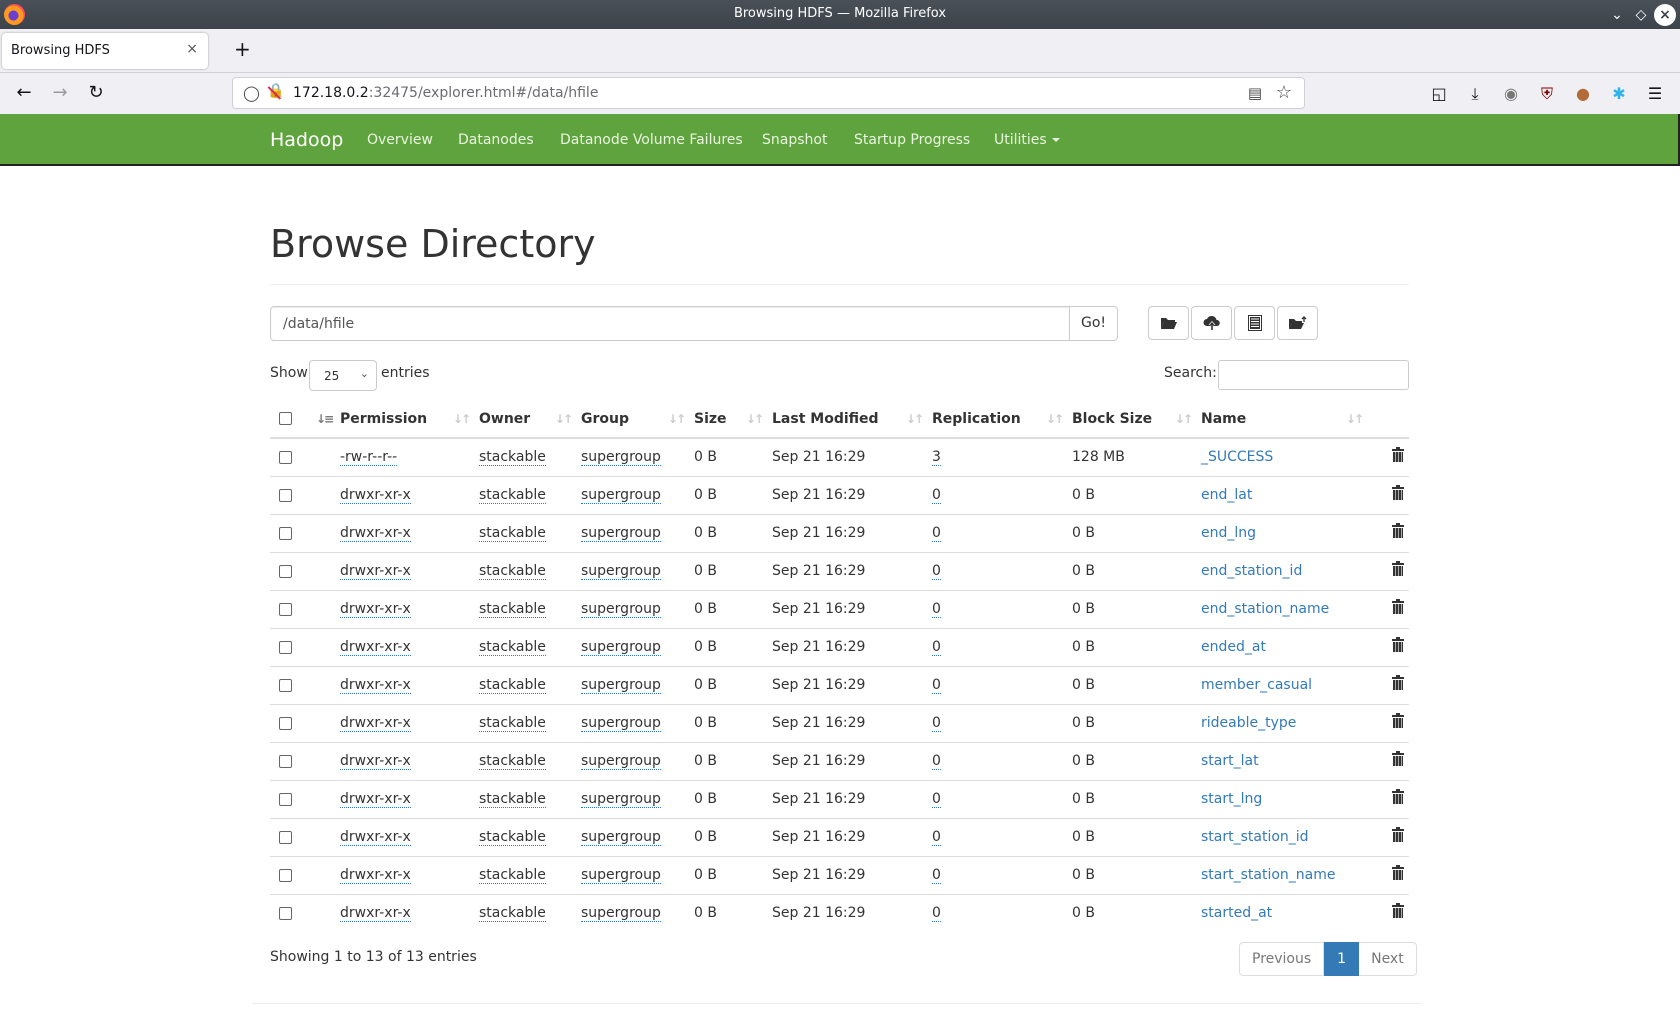 This screenshot has width=1680, height=1012. Describe the element at coordinates (1251, 571) in the screenshot. I see `file-name-link: end_station_id` at that location.